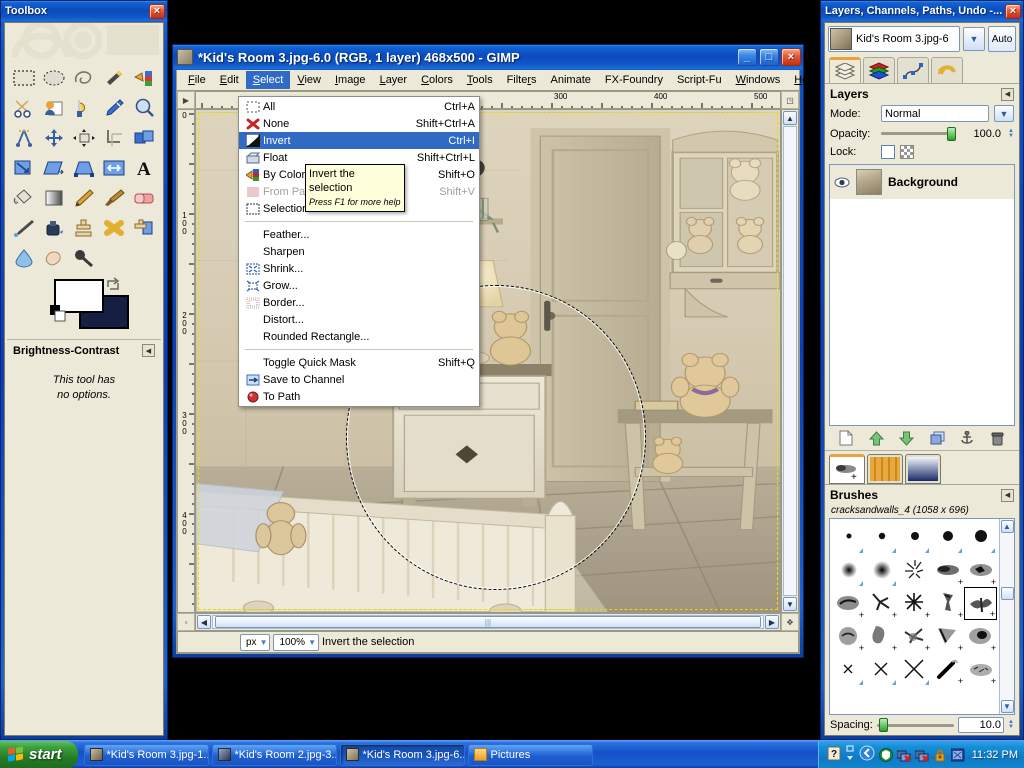 This screenshot has height=768, width=1024. Describe the element at coordinates (255, 642) in the screenshot. I see `unit-selector: px ▼` at that location.